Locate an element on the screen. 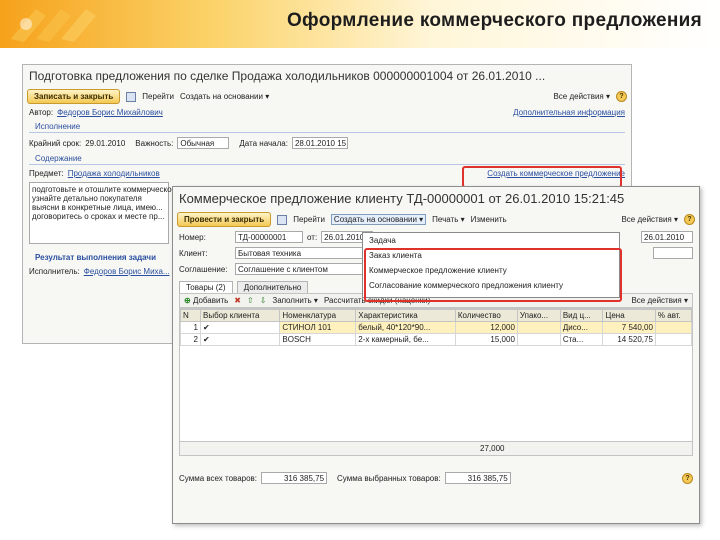  company-logo-icon is located at coordinates (53, 25).